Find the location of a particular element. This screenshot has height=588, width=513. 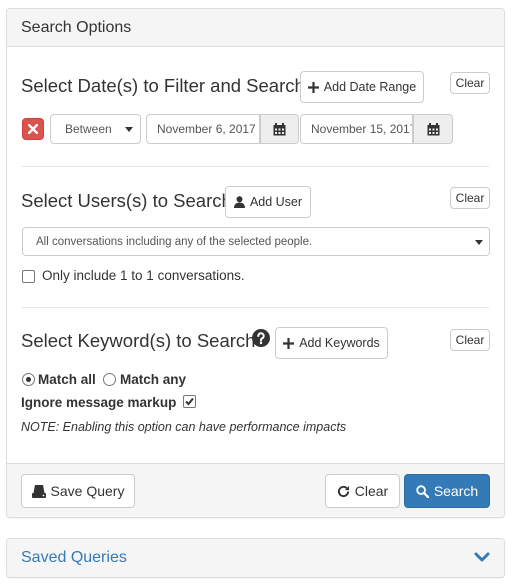

end-date-input: November 15, 2017 is located at coordinates (356, 129).